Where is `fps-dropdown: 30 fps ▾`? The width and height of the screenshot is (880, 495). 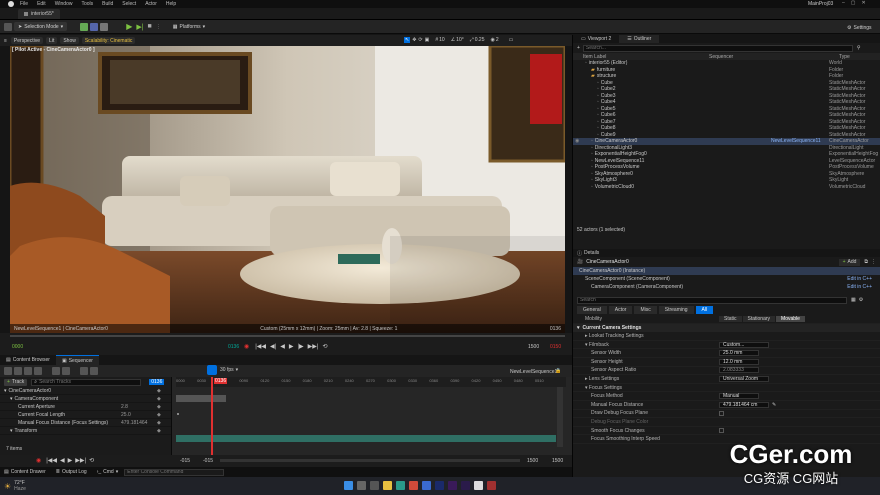
fps-dropdown: 30 fps ▾ is located at coordinates (229, 370).